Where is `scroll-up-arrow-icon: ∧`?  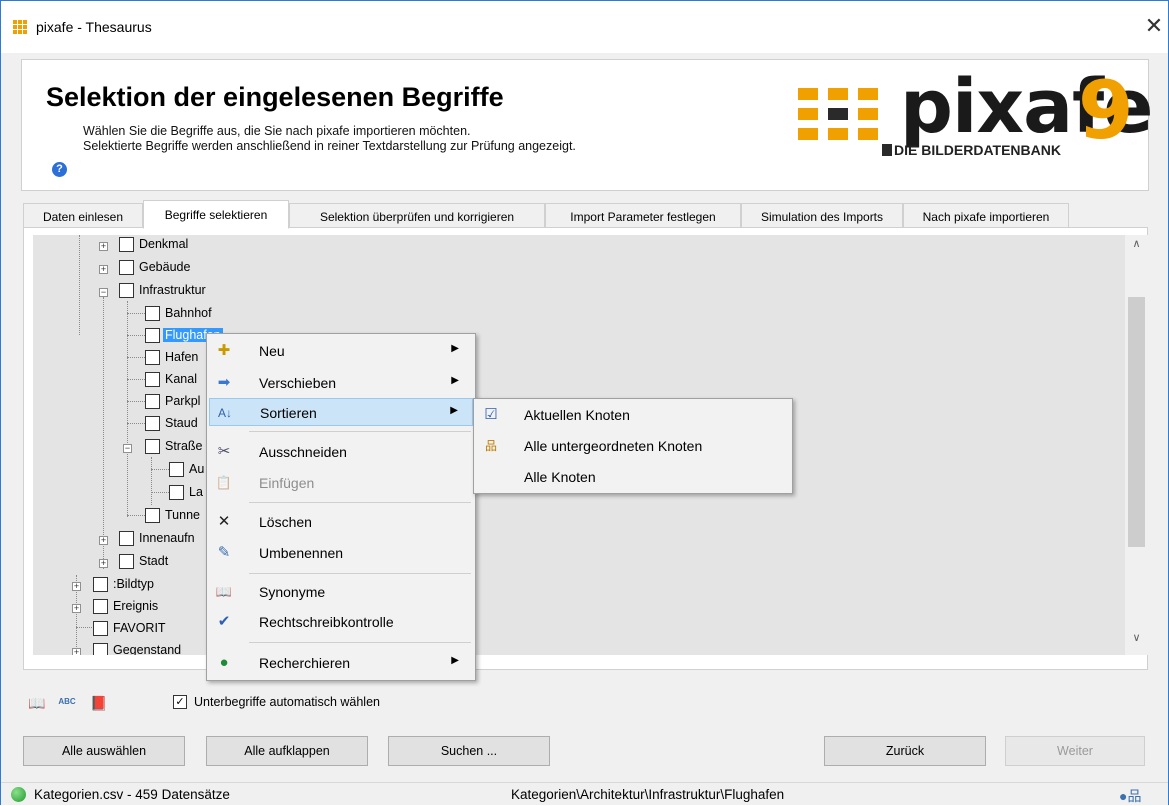
scroll-up-arrow-icon: ∧ is located at coordinates (1136, 247).